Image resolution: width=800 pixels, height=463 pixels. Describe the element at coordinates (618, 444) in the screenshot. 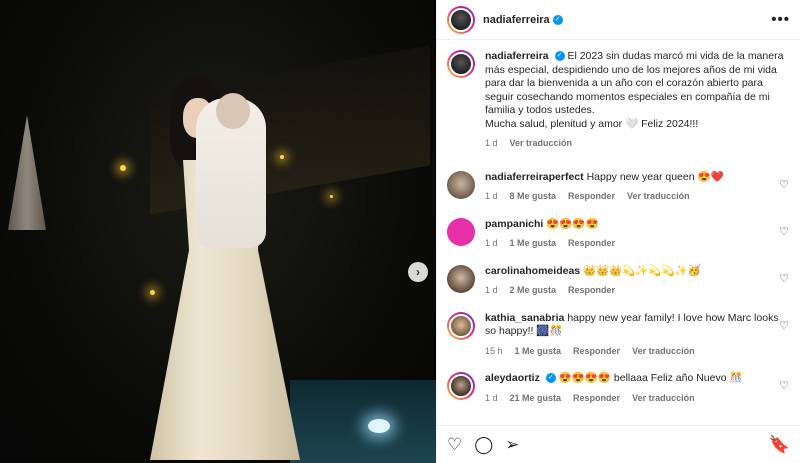

I see `post-actions-bar: ♡ ◯ ➢ 🔖` at that location.